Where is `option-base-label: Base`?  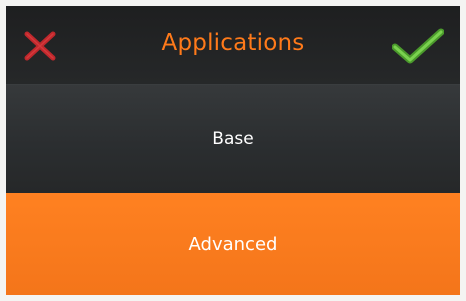
option-base-label: Base is located at coordinates (233, 139).